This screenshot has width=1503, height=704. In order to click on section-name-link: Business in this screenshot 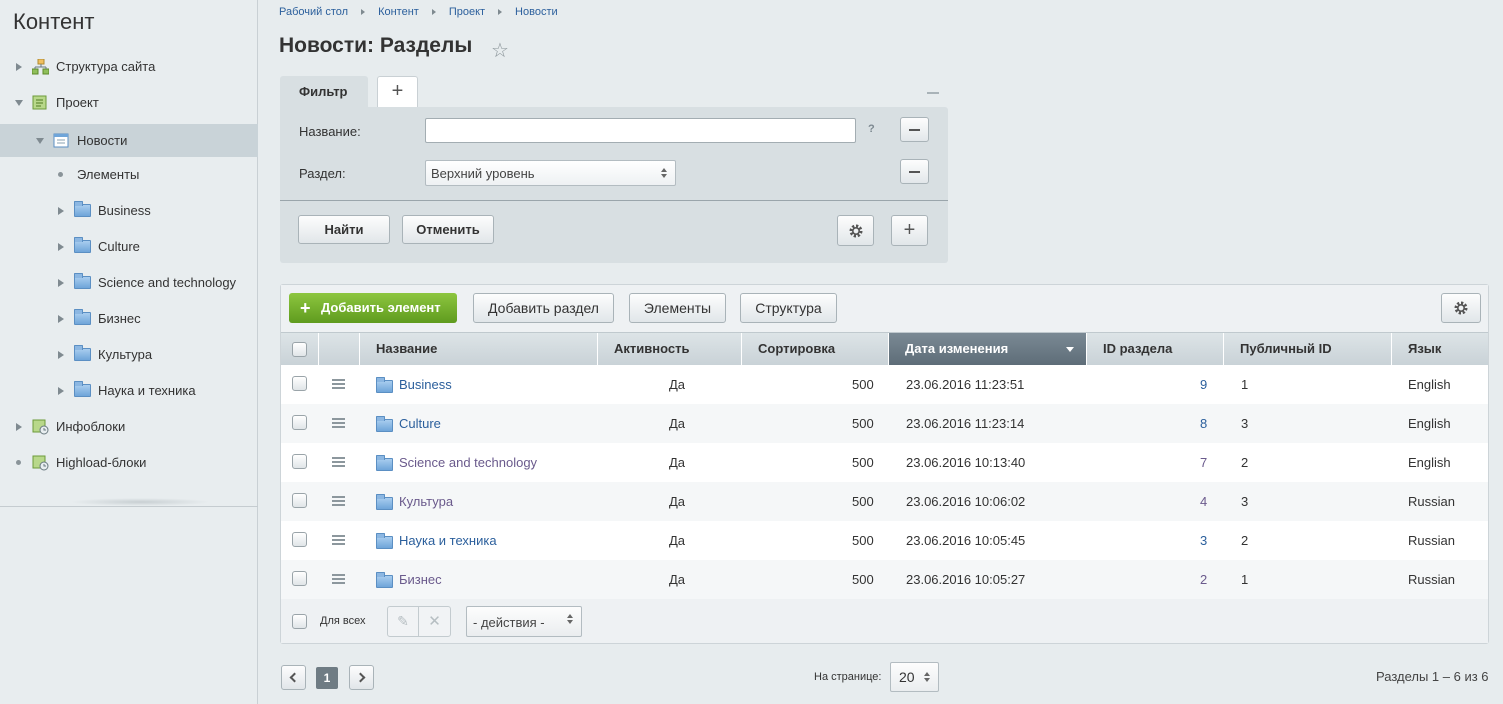, I will do `click(425, 384)`.